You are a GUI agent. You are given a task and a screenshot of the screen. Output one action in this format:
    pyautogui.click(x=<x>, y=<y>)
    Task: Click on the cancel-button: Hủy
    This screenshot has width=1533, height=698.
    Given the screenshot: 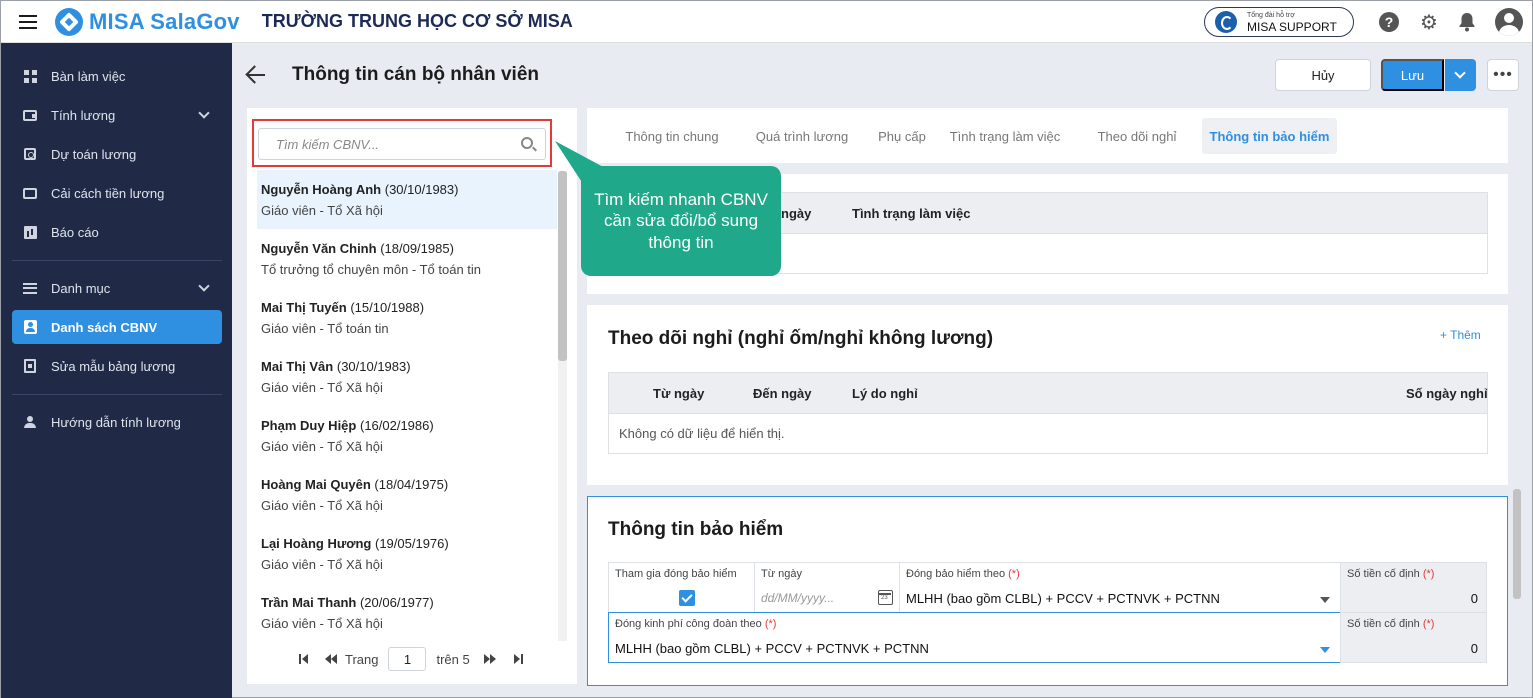 What is the action you would take?
    pyautogui.click(x=1323, y=75)
    